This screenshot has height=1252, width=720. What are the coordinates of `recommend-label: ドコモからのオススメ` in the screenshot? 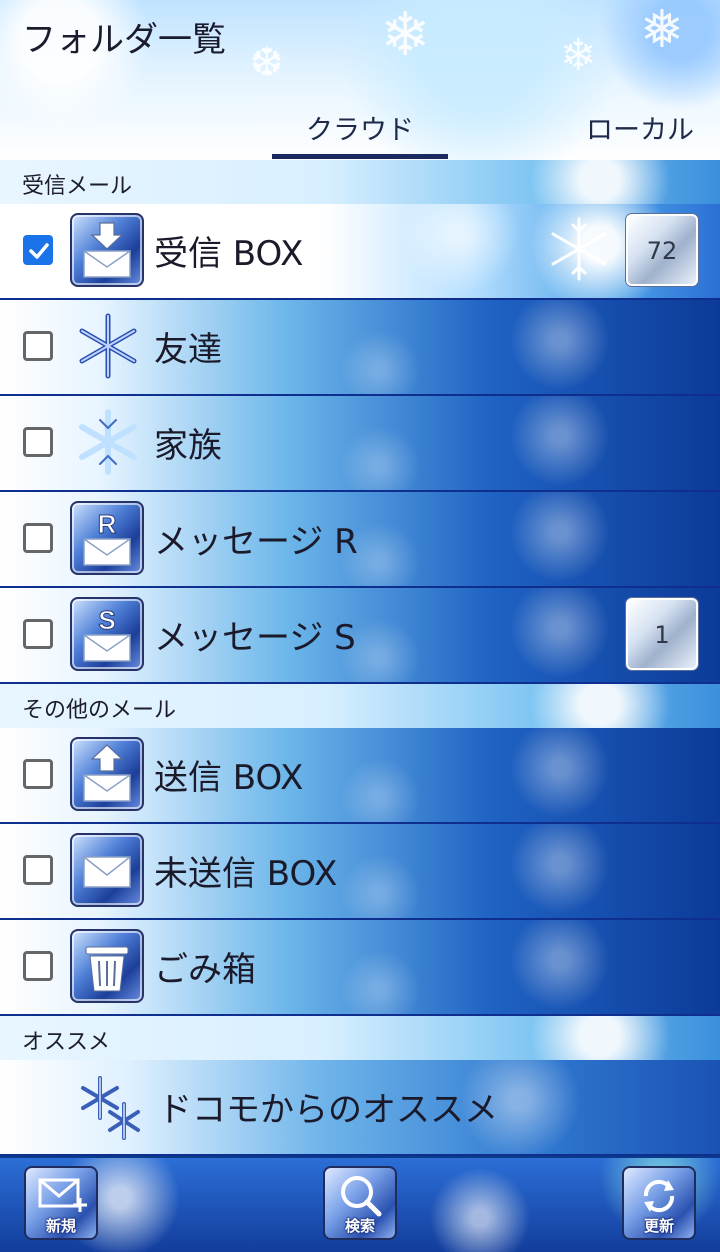 It's located at (328, 1110).